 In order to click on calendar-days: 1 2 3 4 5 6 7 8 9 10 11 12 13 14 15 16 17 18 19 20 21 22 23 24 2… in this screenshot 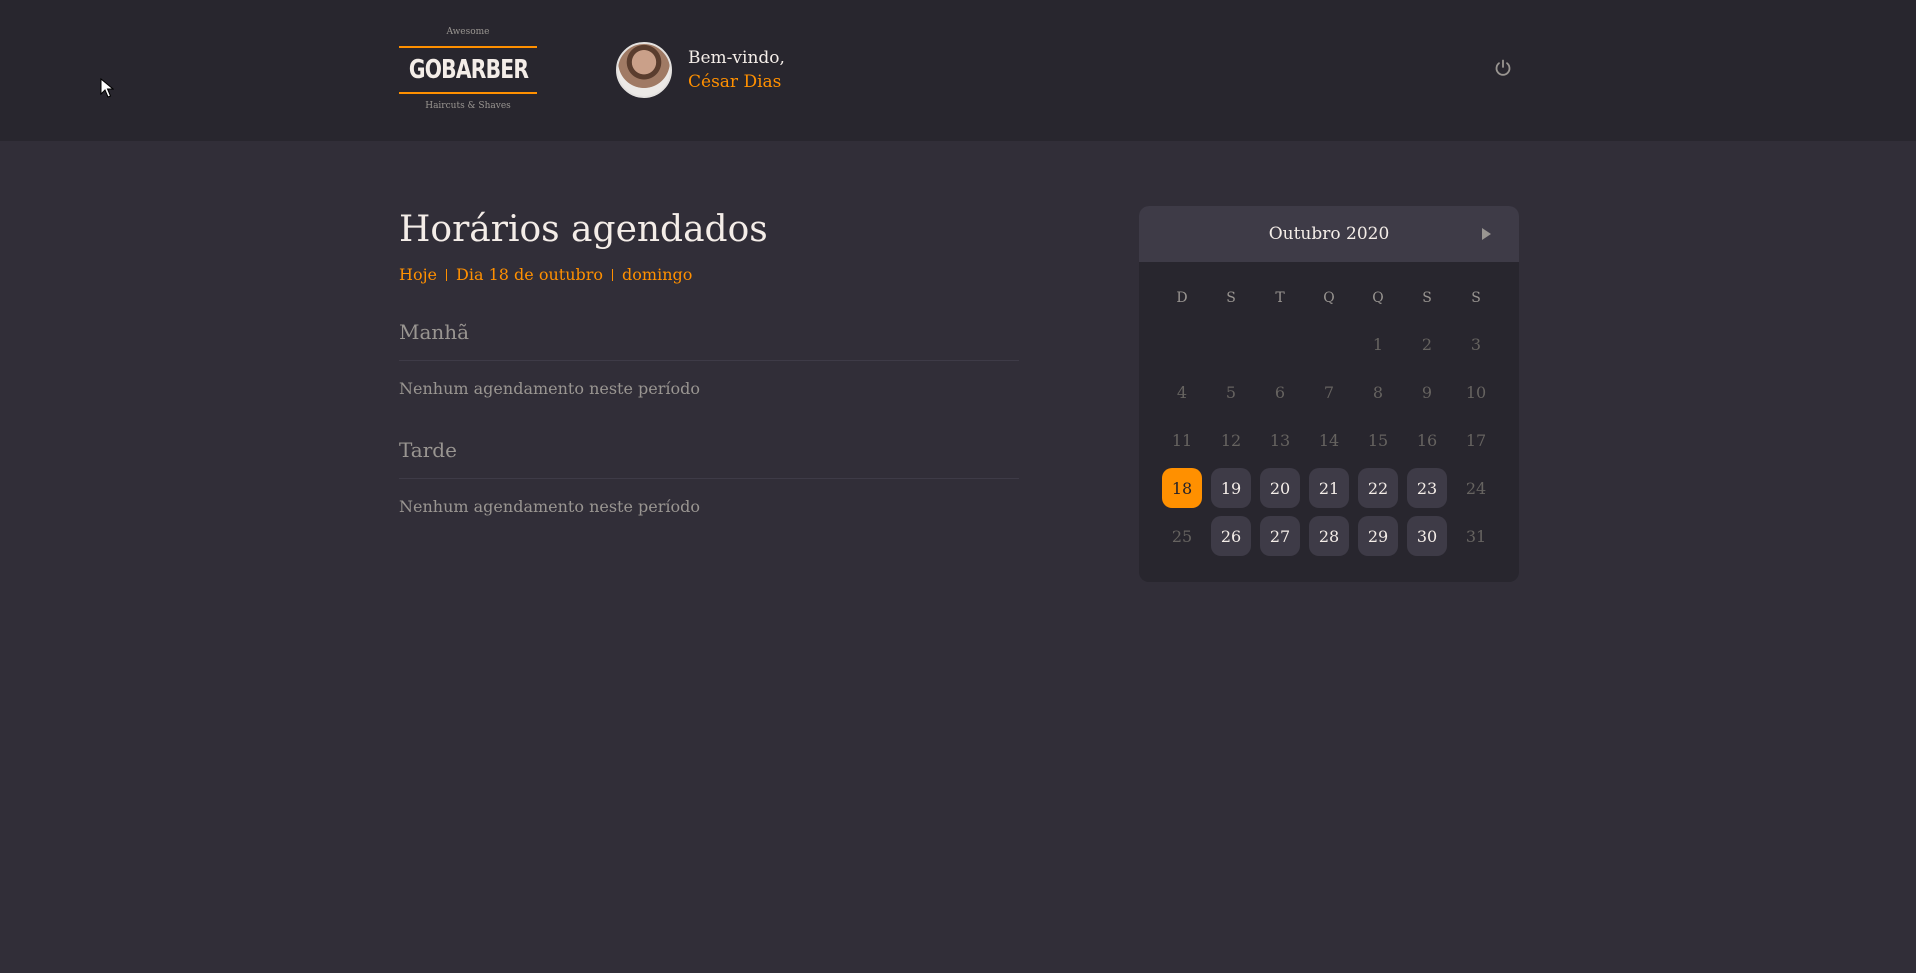, I will do `click(1329, 440)`.